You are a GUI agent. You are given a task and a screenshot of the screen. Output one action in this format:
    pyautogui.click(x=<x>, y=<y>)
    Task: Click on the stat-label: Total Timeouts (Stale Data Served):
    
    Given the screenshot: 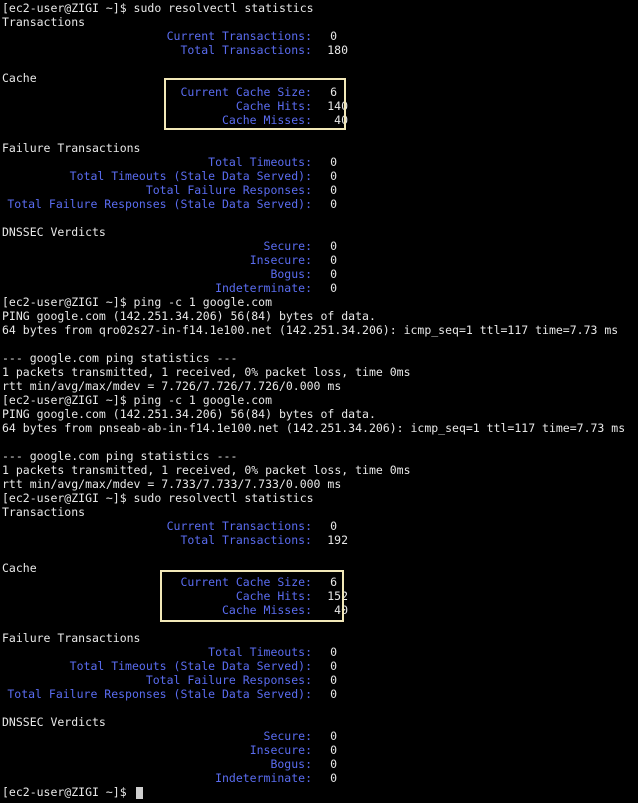 What is the action you would take?
    pyautogui.click(x=190, y=176)
    